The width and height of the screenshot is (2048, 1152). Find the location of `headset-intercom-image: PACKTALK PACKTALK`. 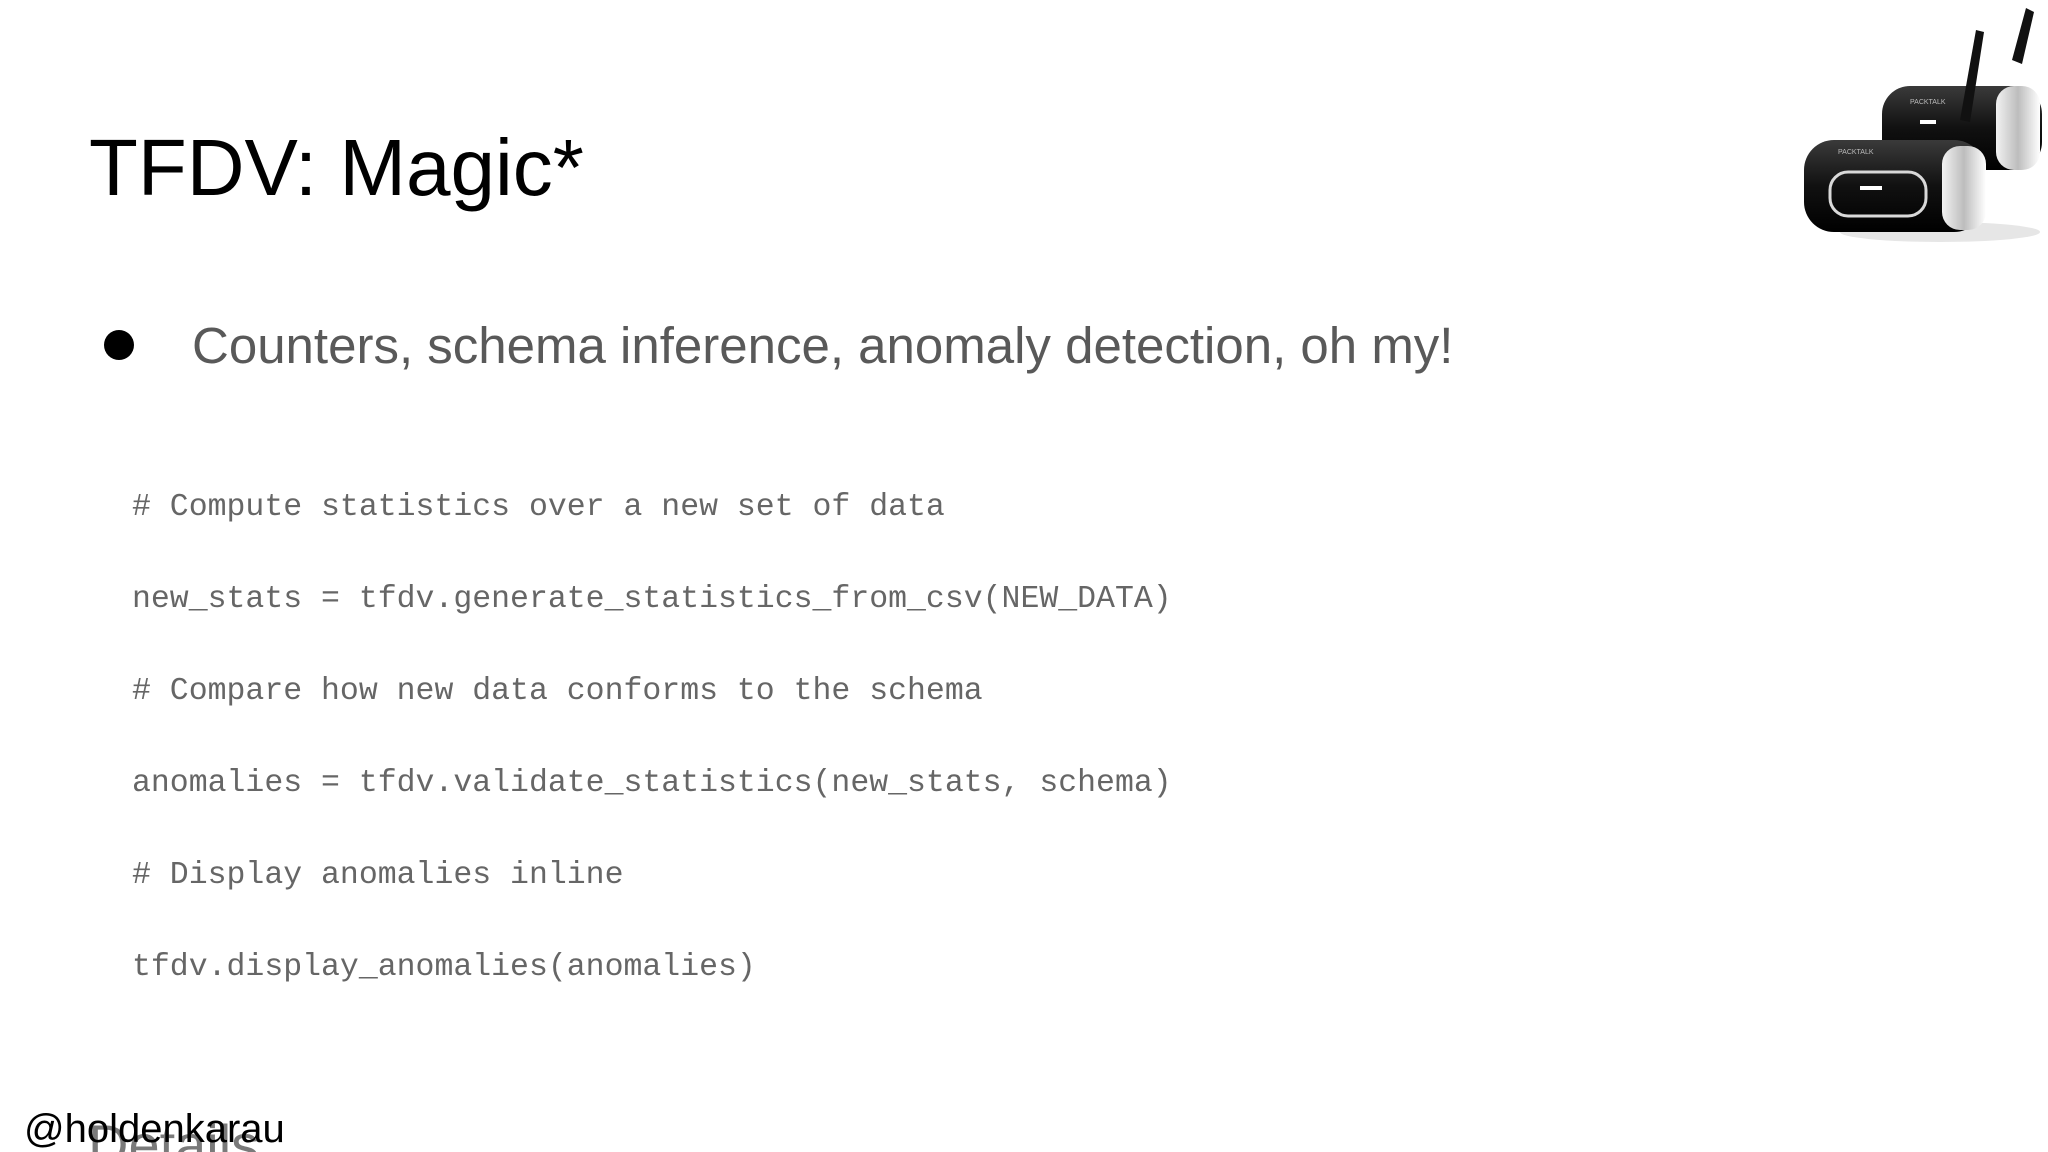

headset-intercom-image: PACKTALK PACKTALK is located at coordinates (1923, 125).